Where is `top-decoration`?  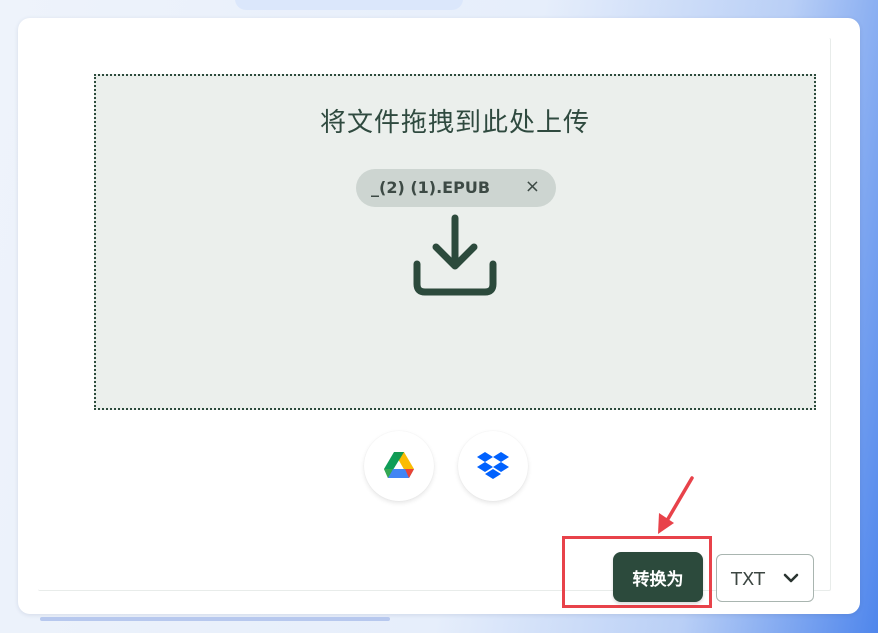 top-decoration is located at coordinates (349, 5).